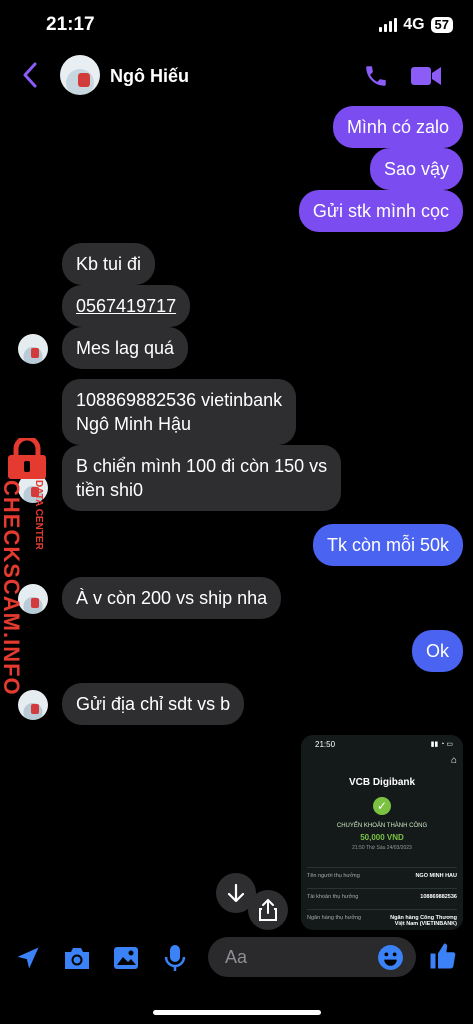  I want to click on status-indicators: 4G 57, so click(416, 25).